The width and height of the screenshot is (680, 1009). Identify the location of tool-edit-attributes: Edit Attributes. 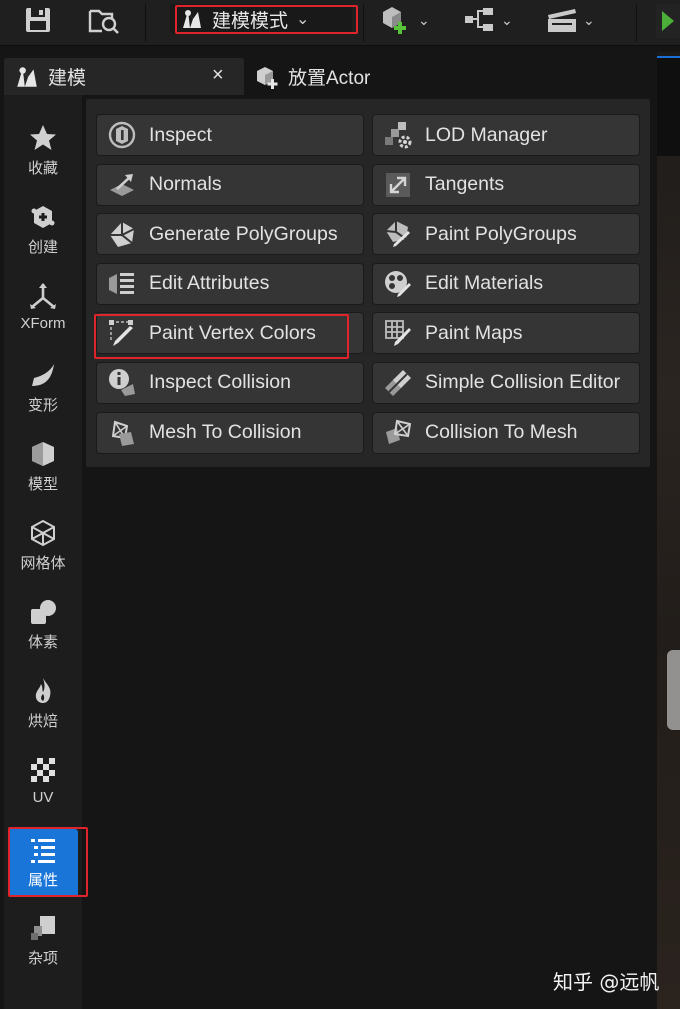
(230, 283).